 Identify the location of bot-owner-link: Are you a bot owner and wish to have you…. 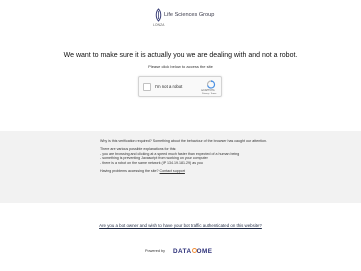
(180, 225).